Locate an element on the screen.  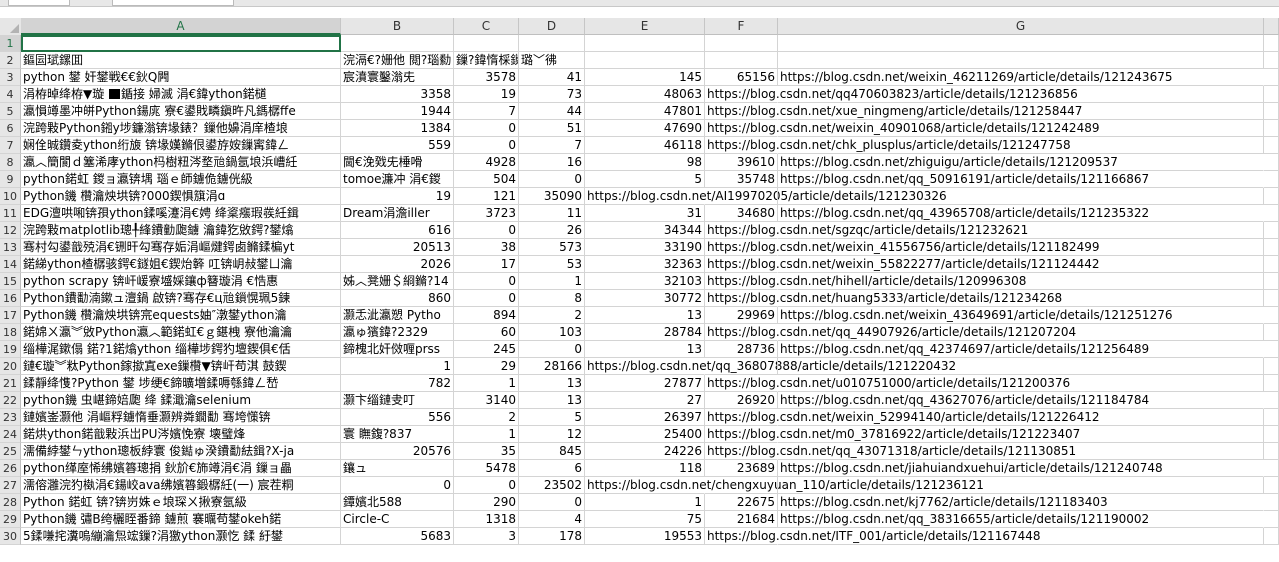
cell-a: 鍒靜绛愯?Python 鐢 埗绠€鍗曠増鍒嗕綔鍏ㄥ嵆 is located at coordinates (181, 383).